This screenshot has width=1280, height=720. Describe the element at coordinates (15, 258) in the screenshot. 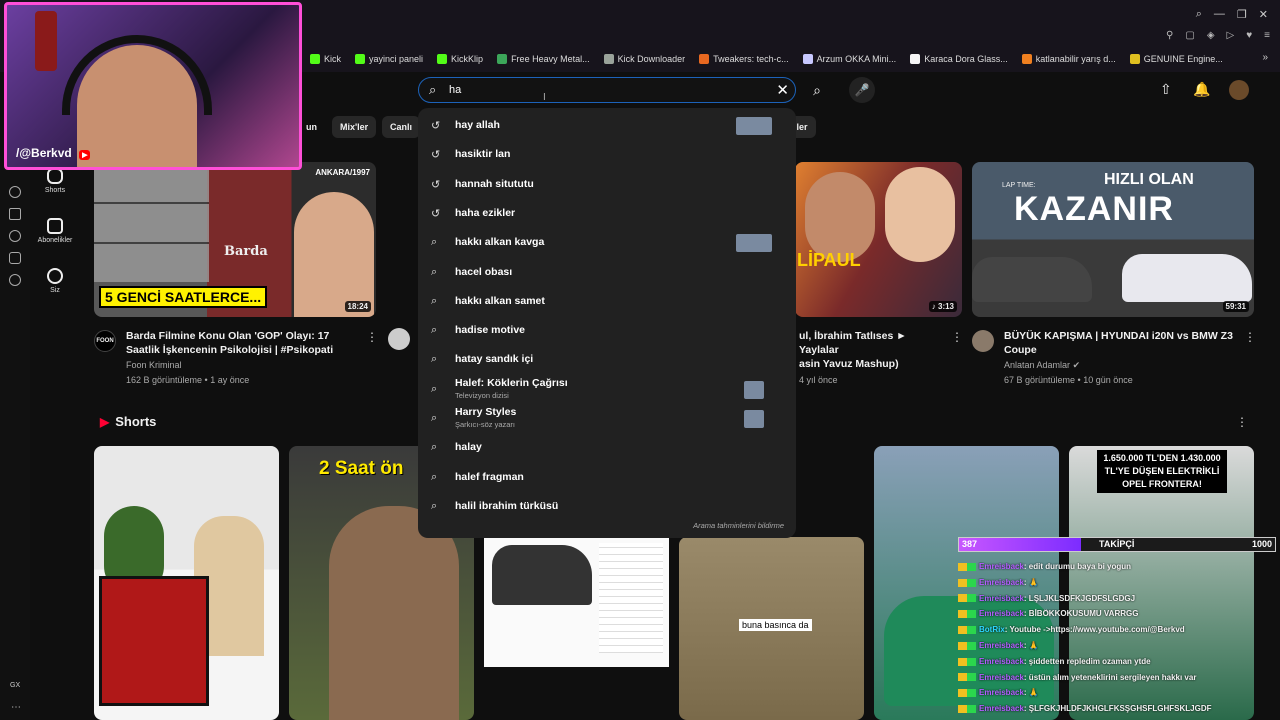

I see `cube-icon` at that location.